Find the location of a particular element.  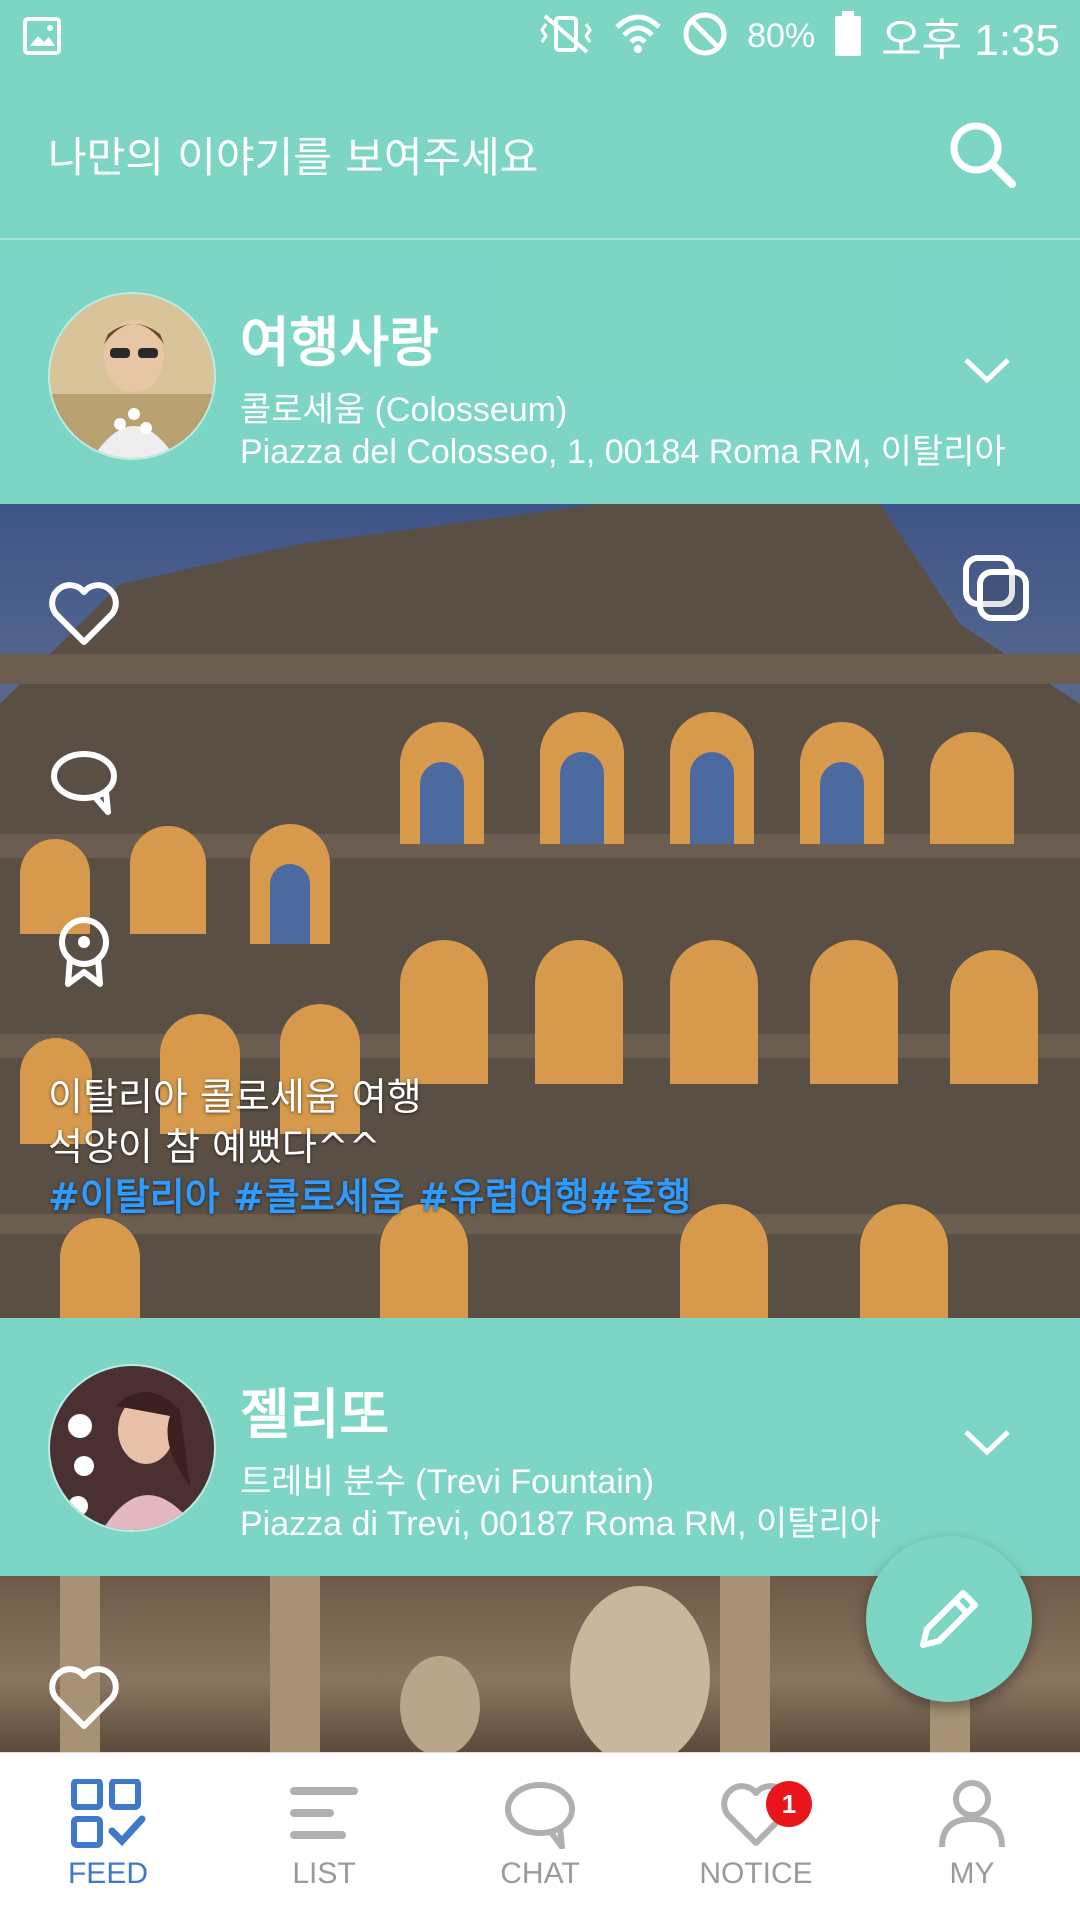

write-post-button is located at coordinates (949, 1619).